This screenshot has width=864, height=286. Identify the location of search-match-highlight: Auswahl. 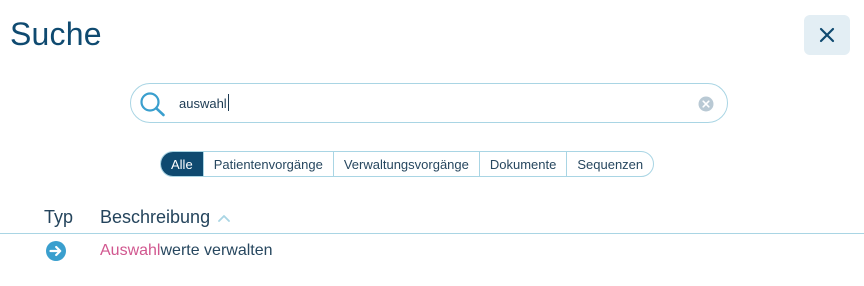
(130, 250).